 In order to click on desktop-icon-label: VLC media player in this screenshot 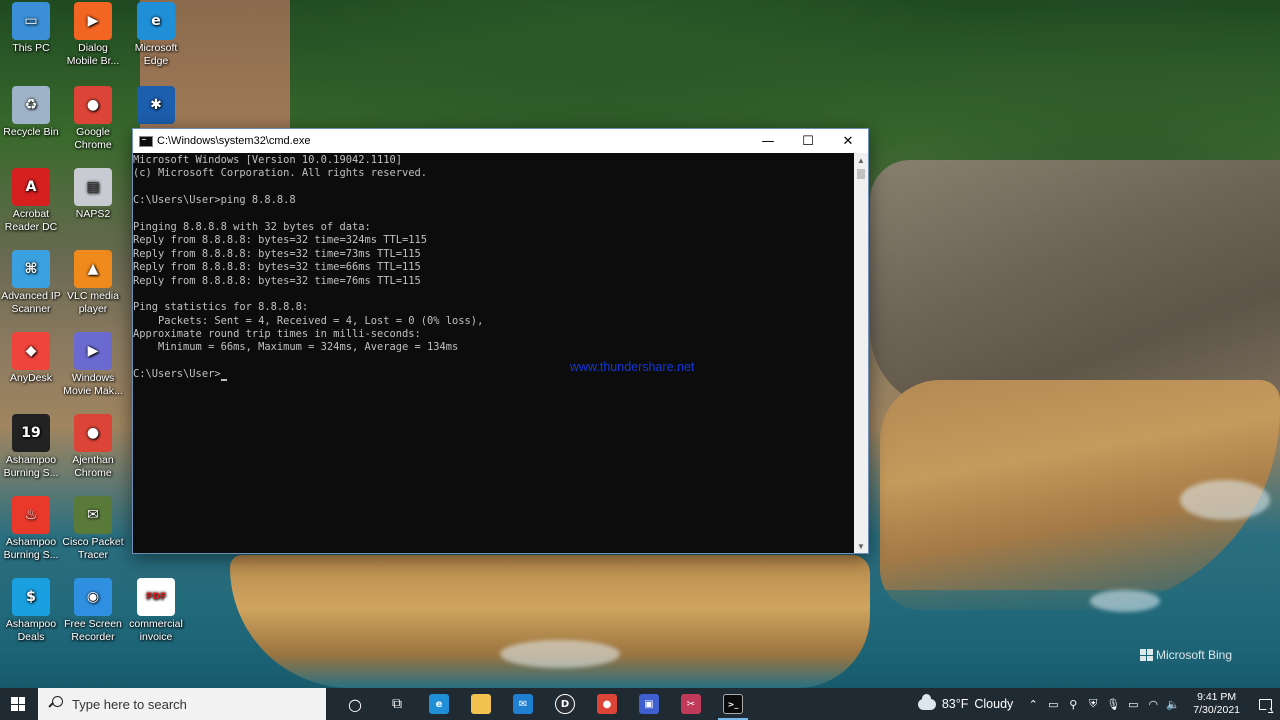, I will do `click(93, 302)`.